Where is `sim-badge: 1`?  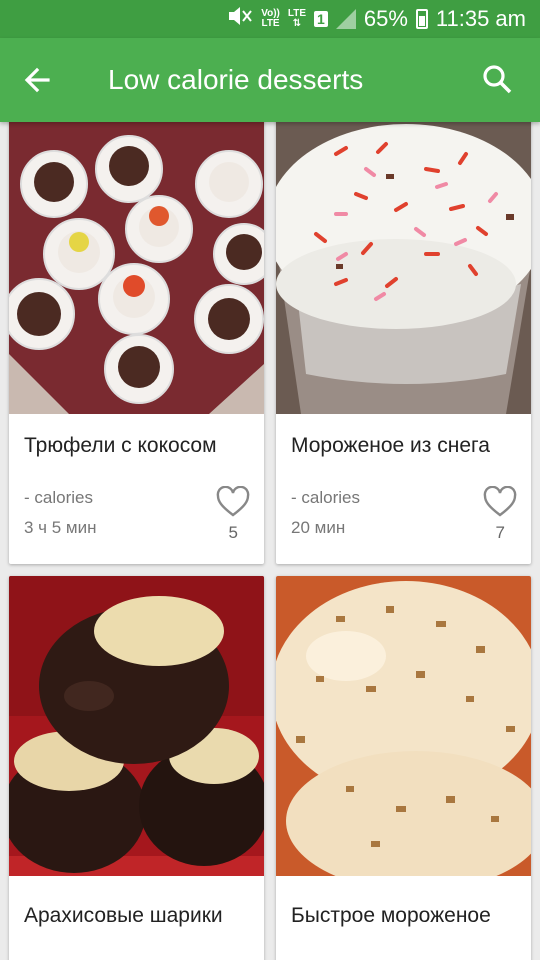
sim-badge: 1 is located at coordinates (321, 19).